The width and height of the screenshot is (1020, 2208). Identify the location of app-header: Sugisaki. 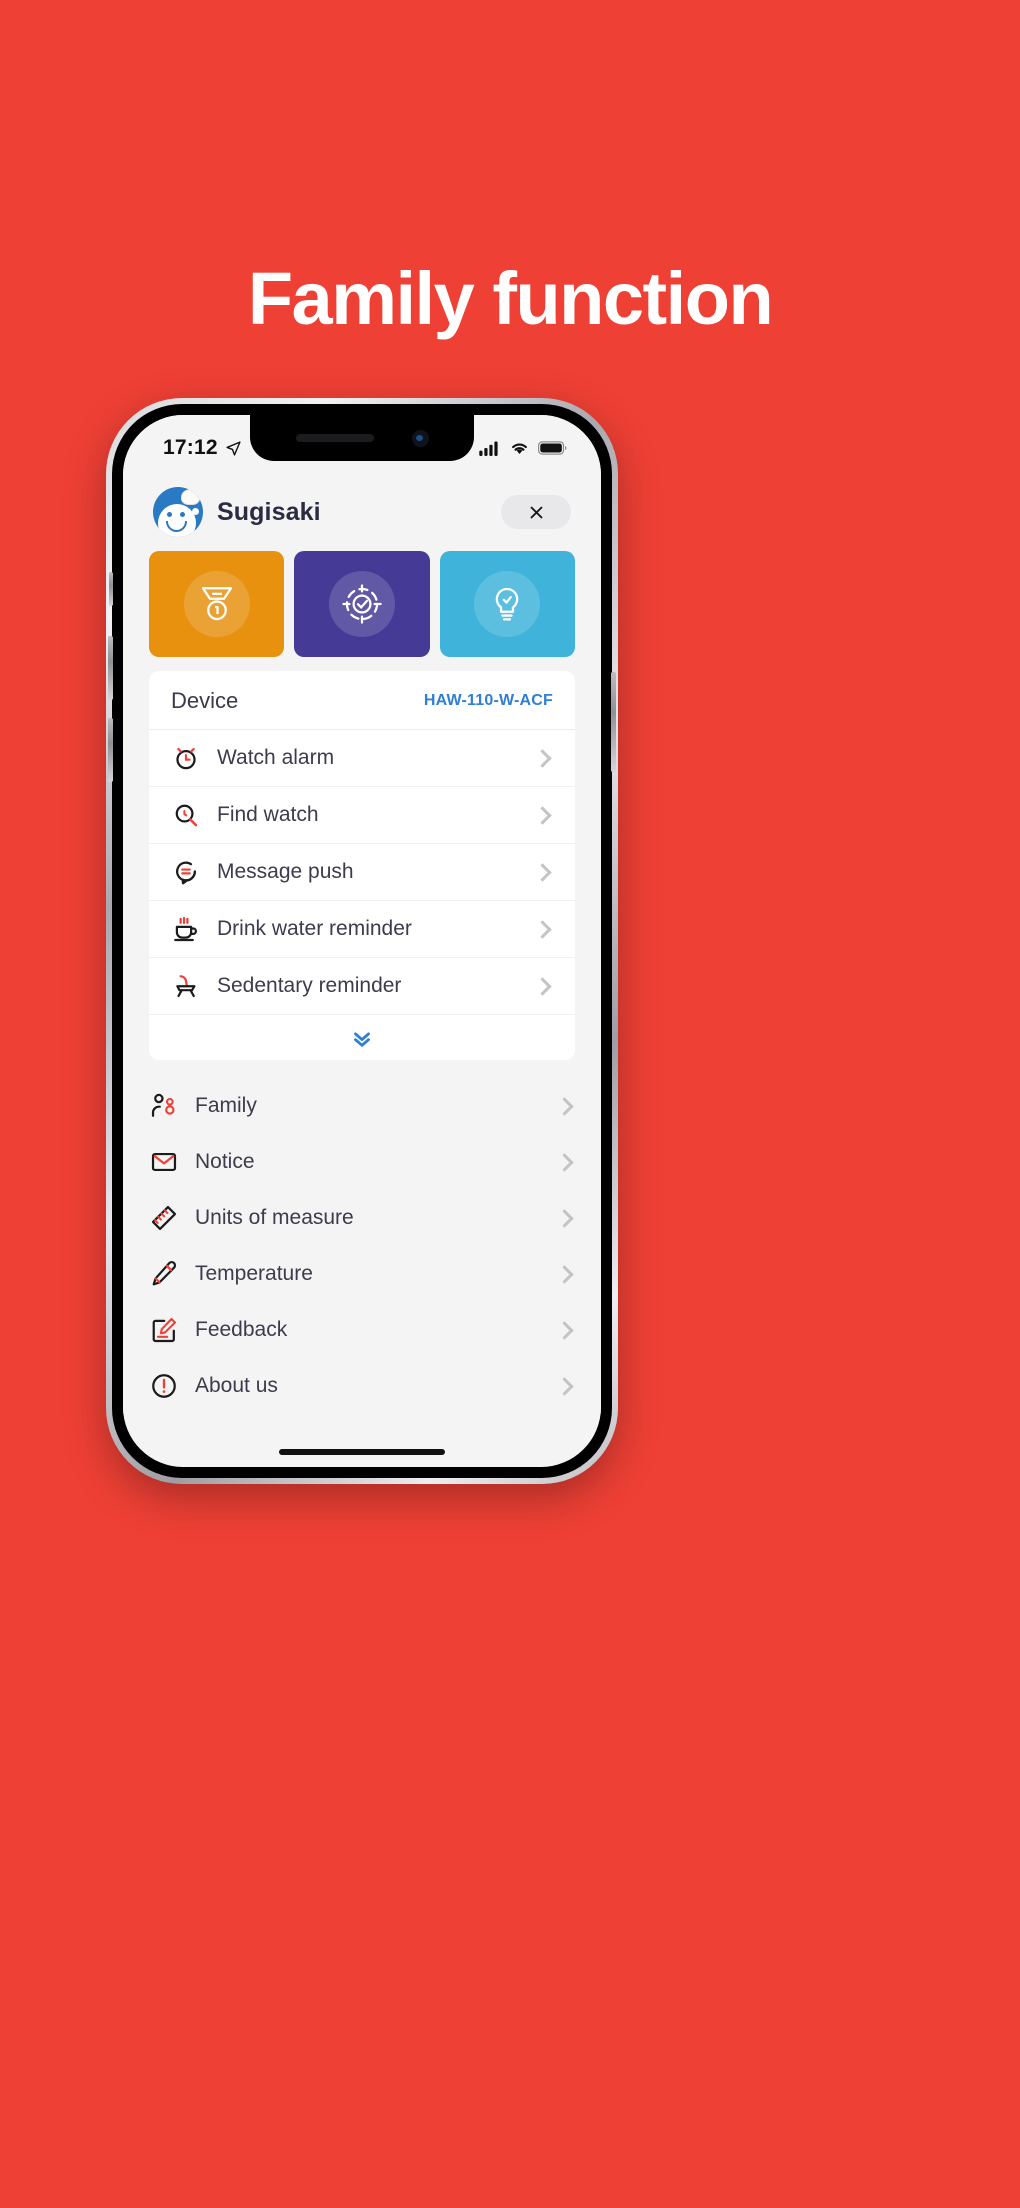
(362, 511).